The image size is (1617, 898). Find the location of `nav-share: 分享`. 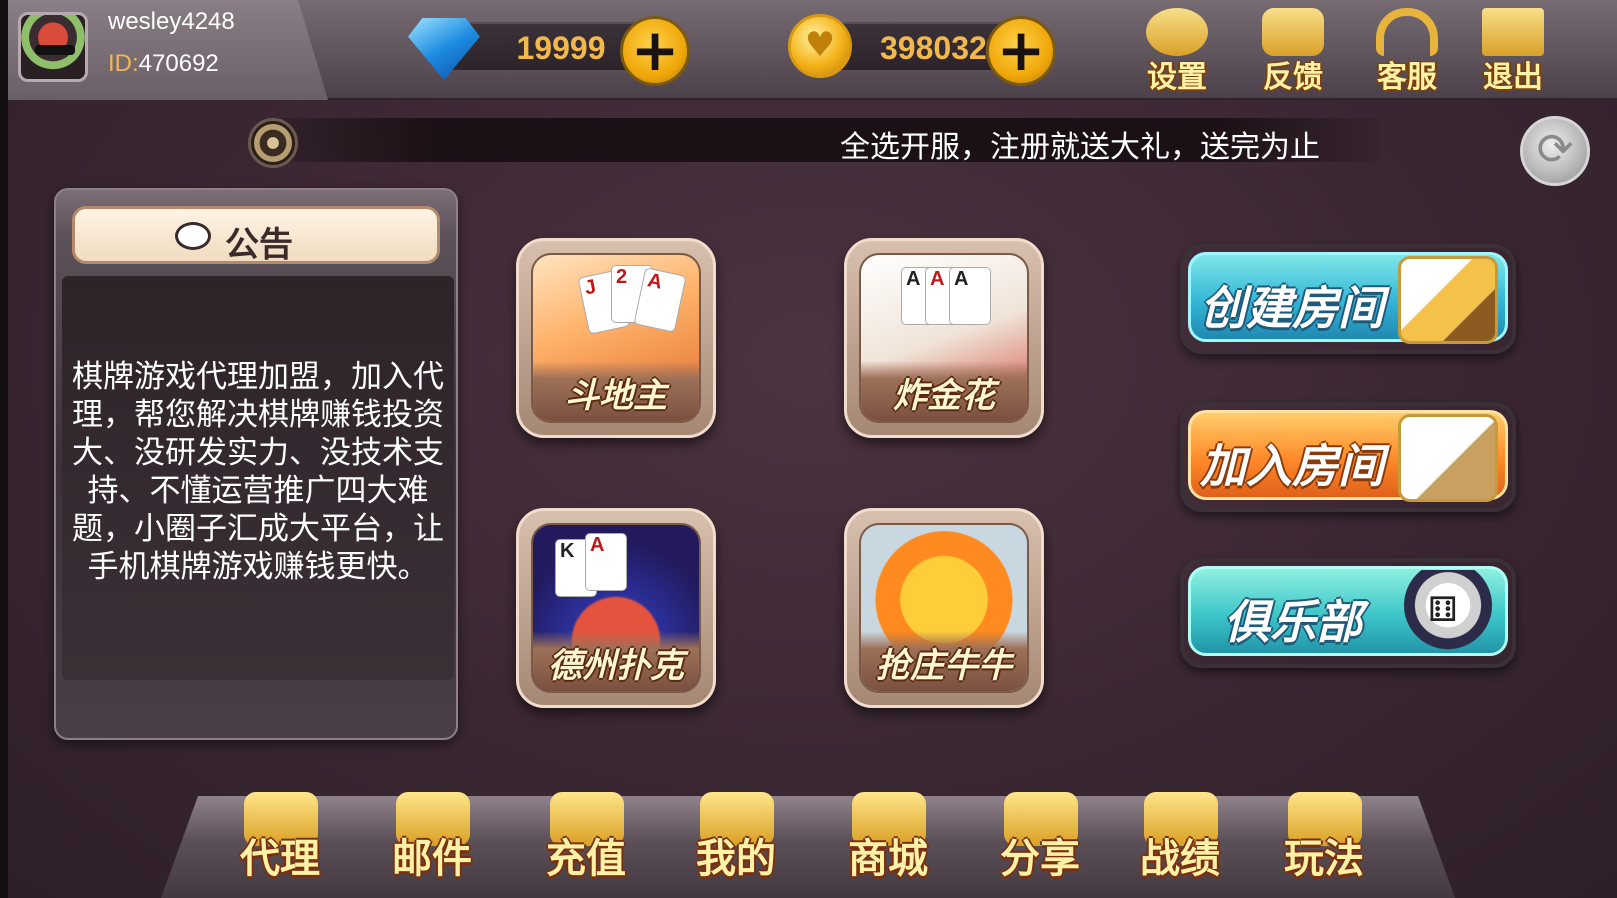

nav-share: 分享 is located at coordinates (1040, 839).